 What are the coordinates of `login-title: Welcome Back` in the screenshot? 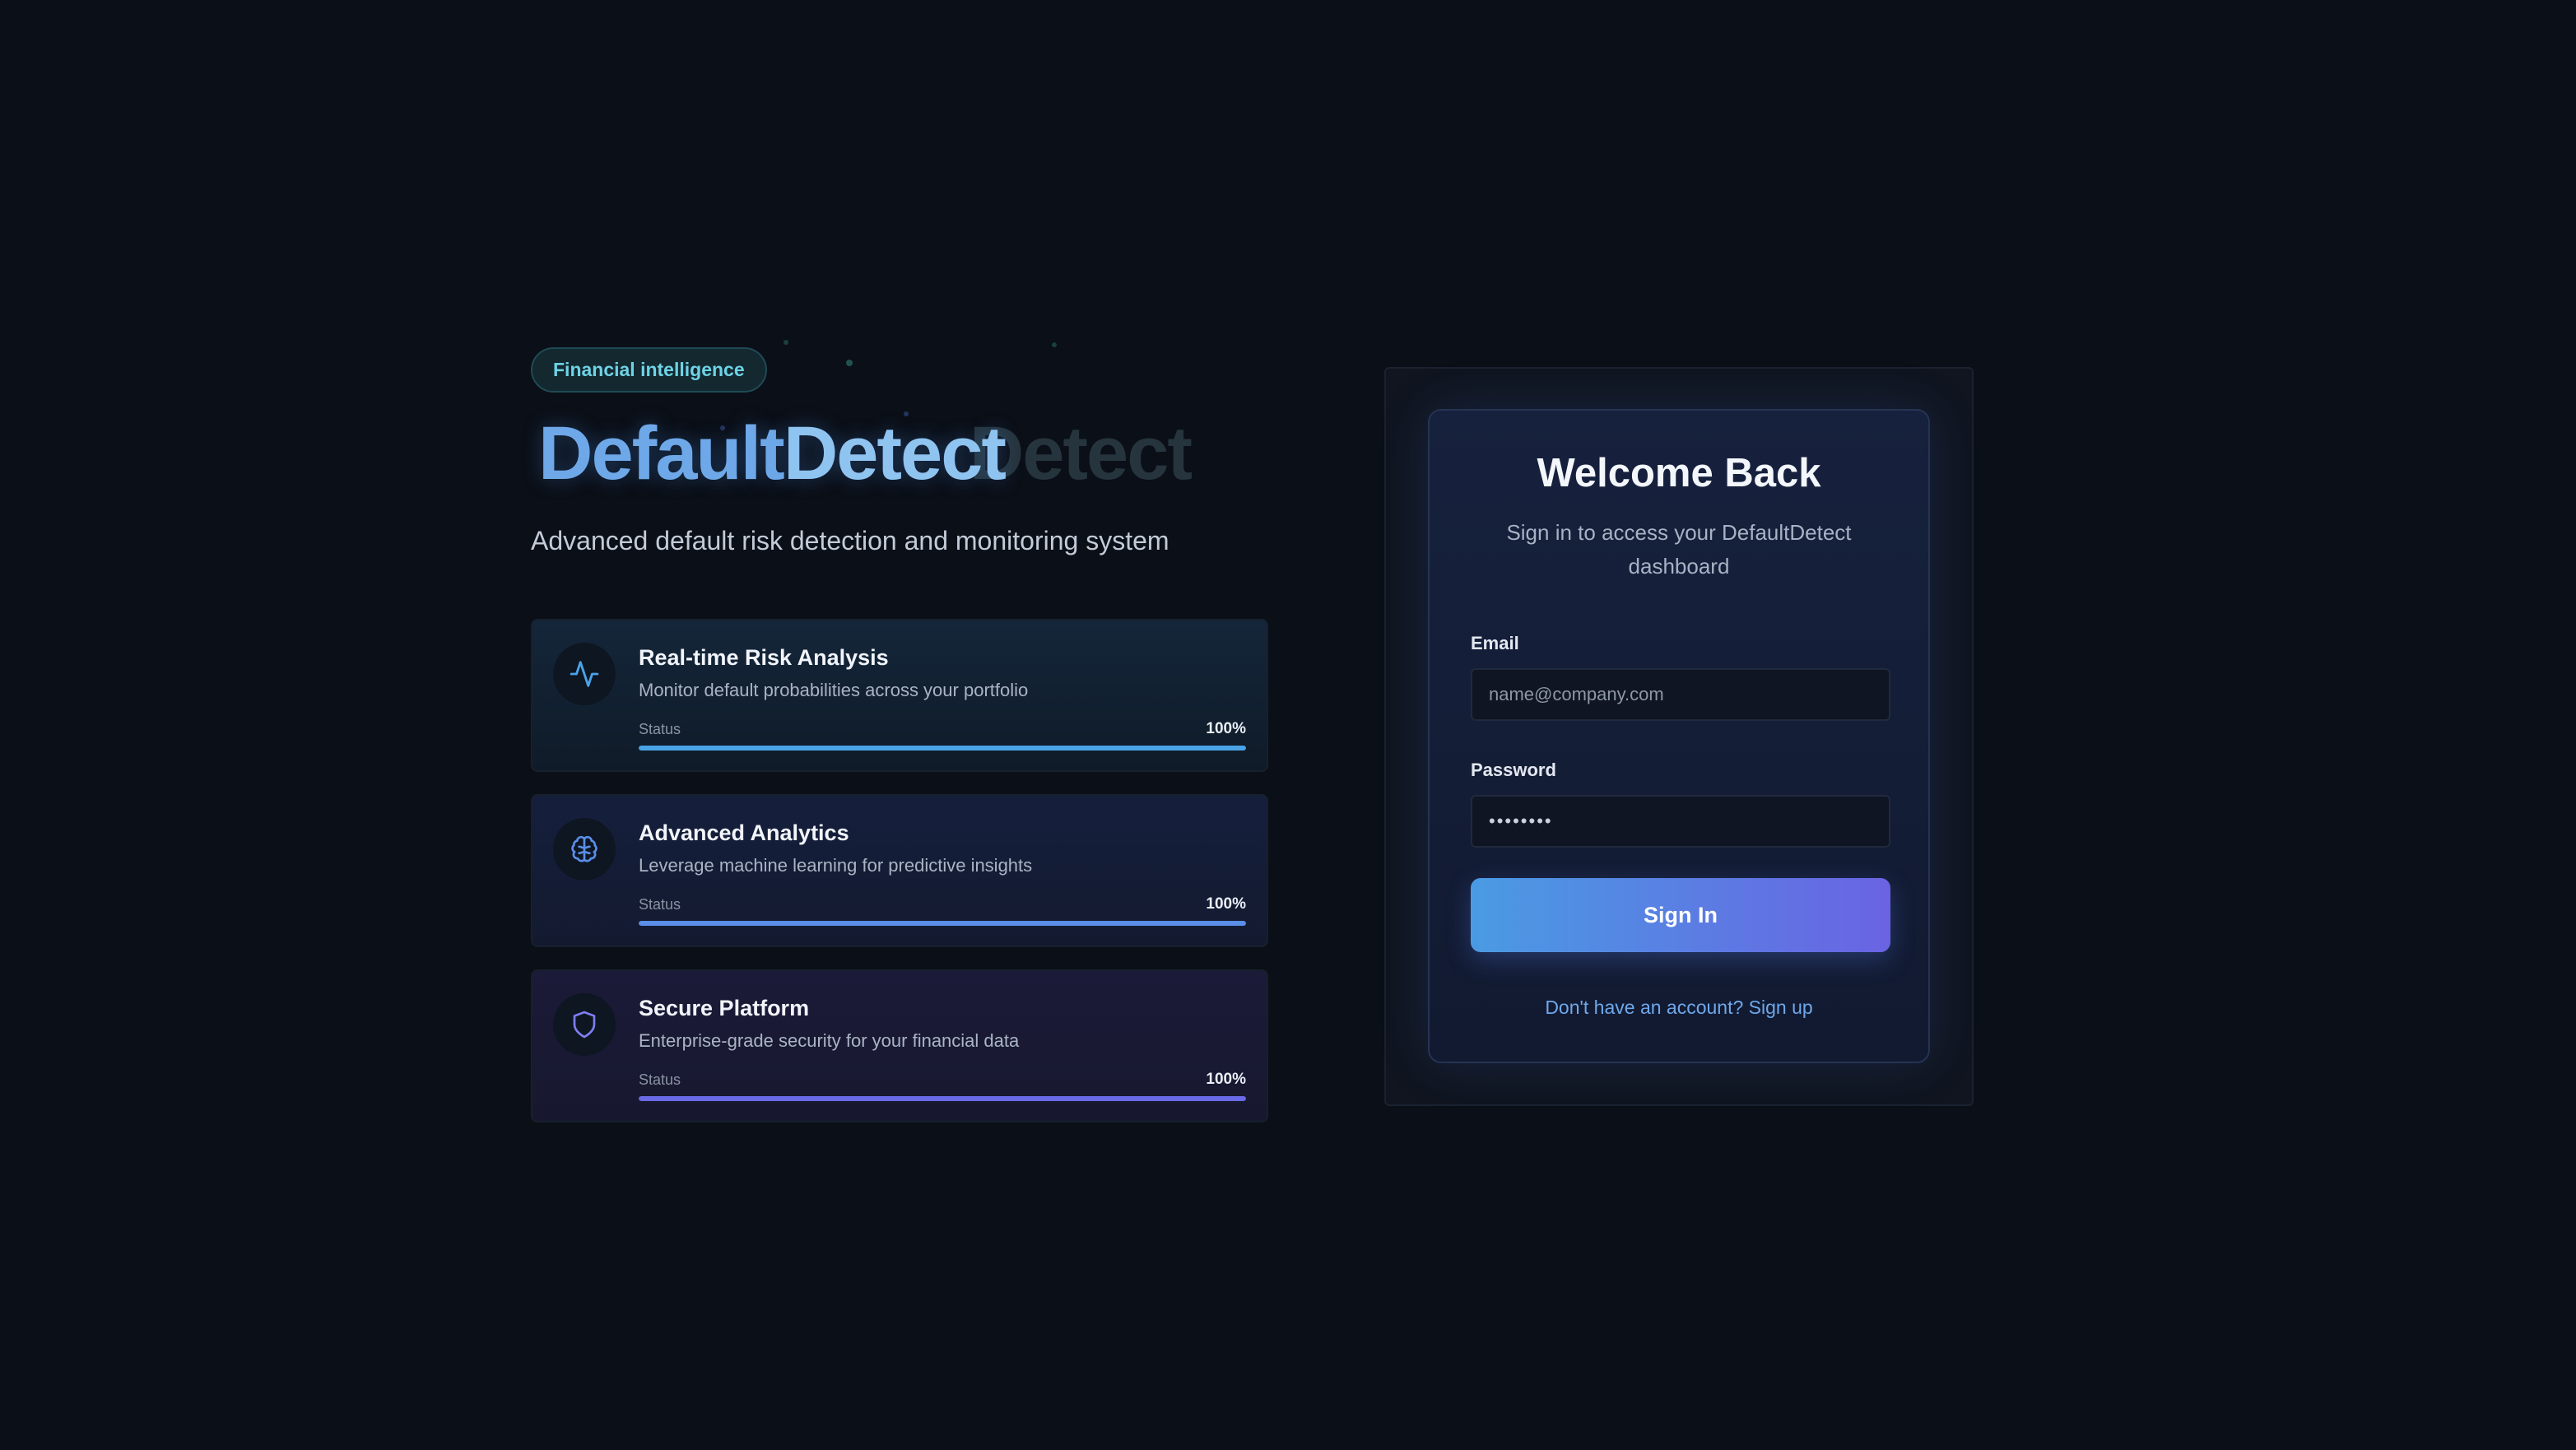 It's located at (1679, 473).